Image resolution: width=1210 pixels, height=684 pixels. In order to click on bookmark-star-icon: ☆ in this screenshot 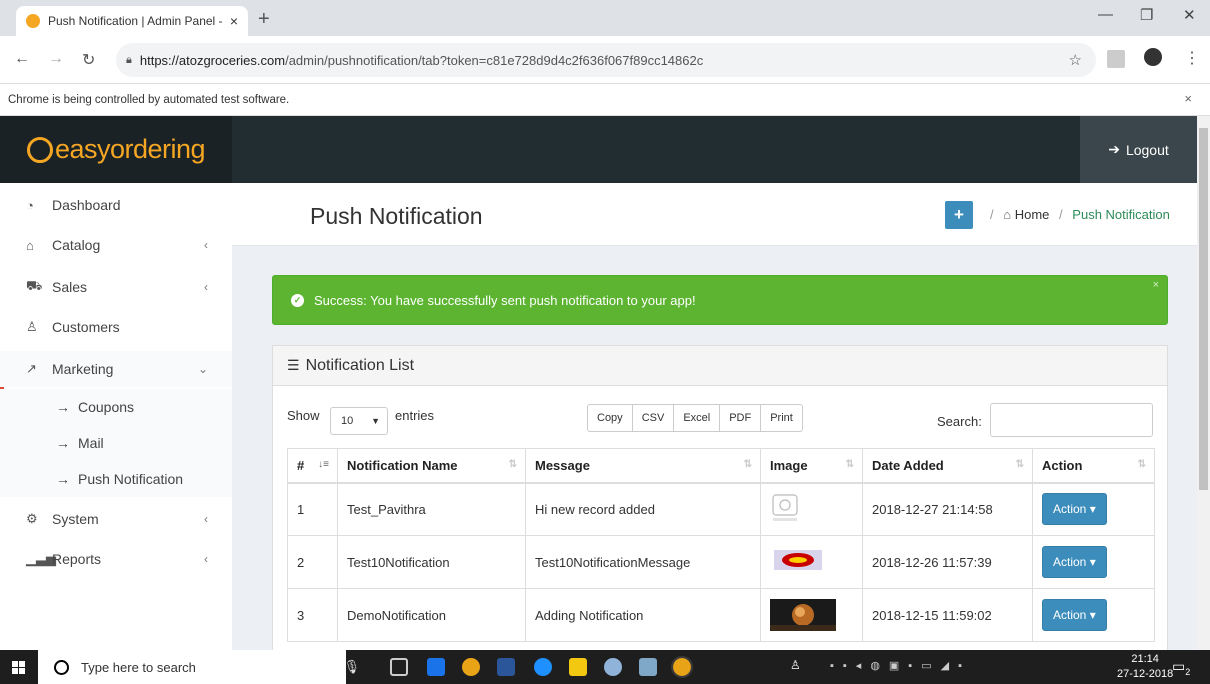, I will do `click(1075, 60)`.